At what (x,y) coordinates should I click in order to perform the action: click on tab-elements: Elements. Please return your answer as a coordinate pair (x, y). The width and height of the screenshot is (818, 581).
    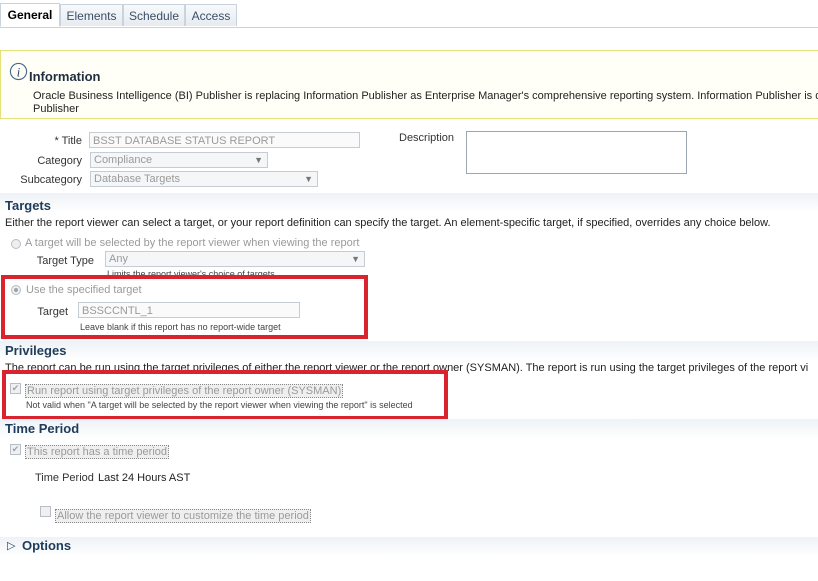
    Looking at the image, I should click on (91, 15).